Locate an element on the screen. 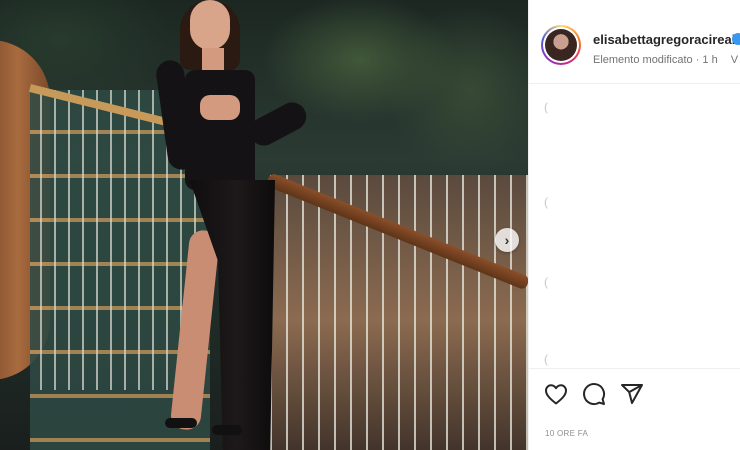 This screenshot has width=740, height=450. chevron-right-icon: › is located at coordinates (507, 240).